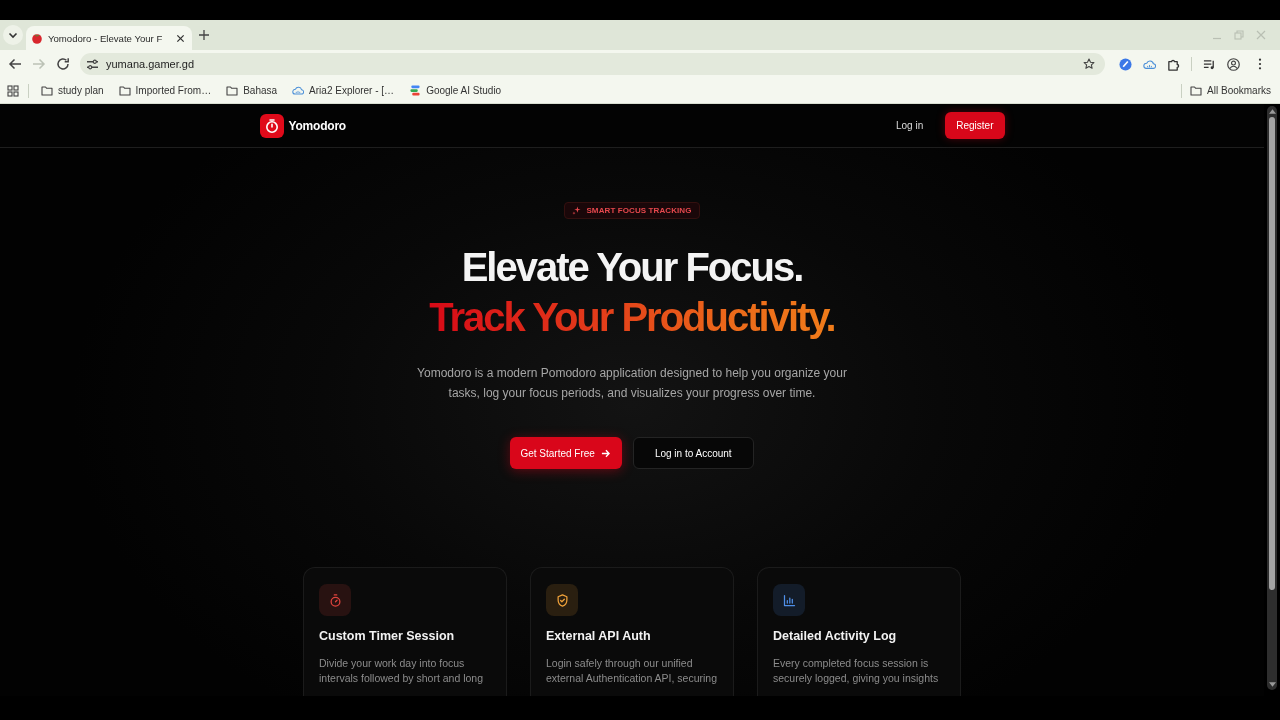 This screenshot has height=720, width=1280. I want to click on feature-title: Detailed Activity Log, so click(835, 636).